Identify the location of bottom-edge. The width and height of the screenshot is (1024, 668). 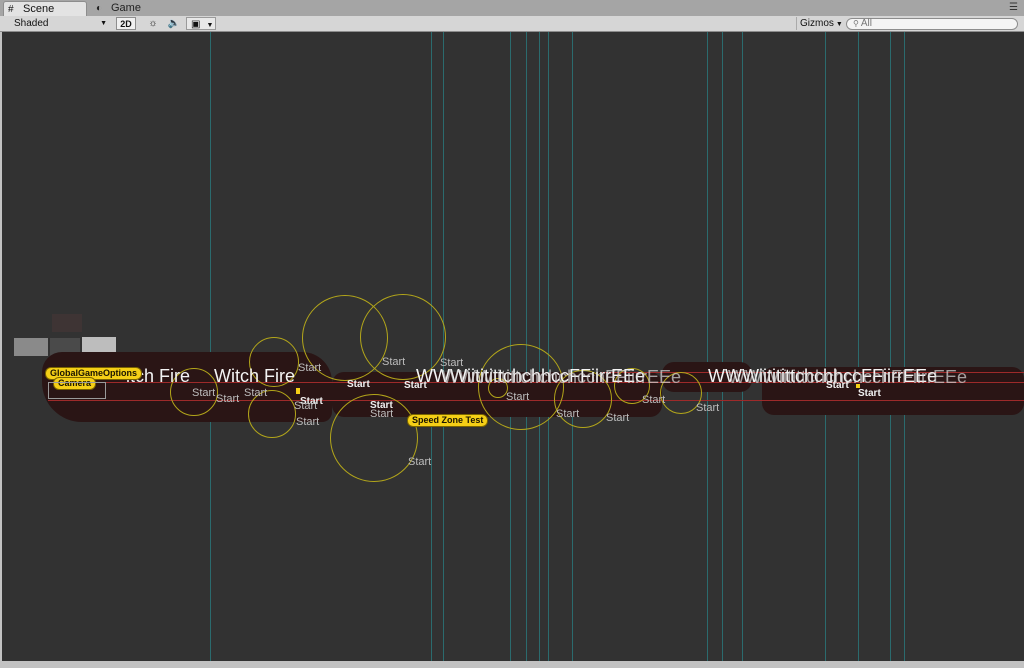
(512, 664).